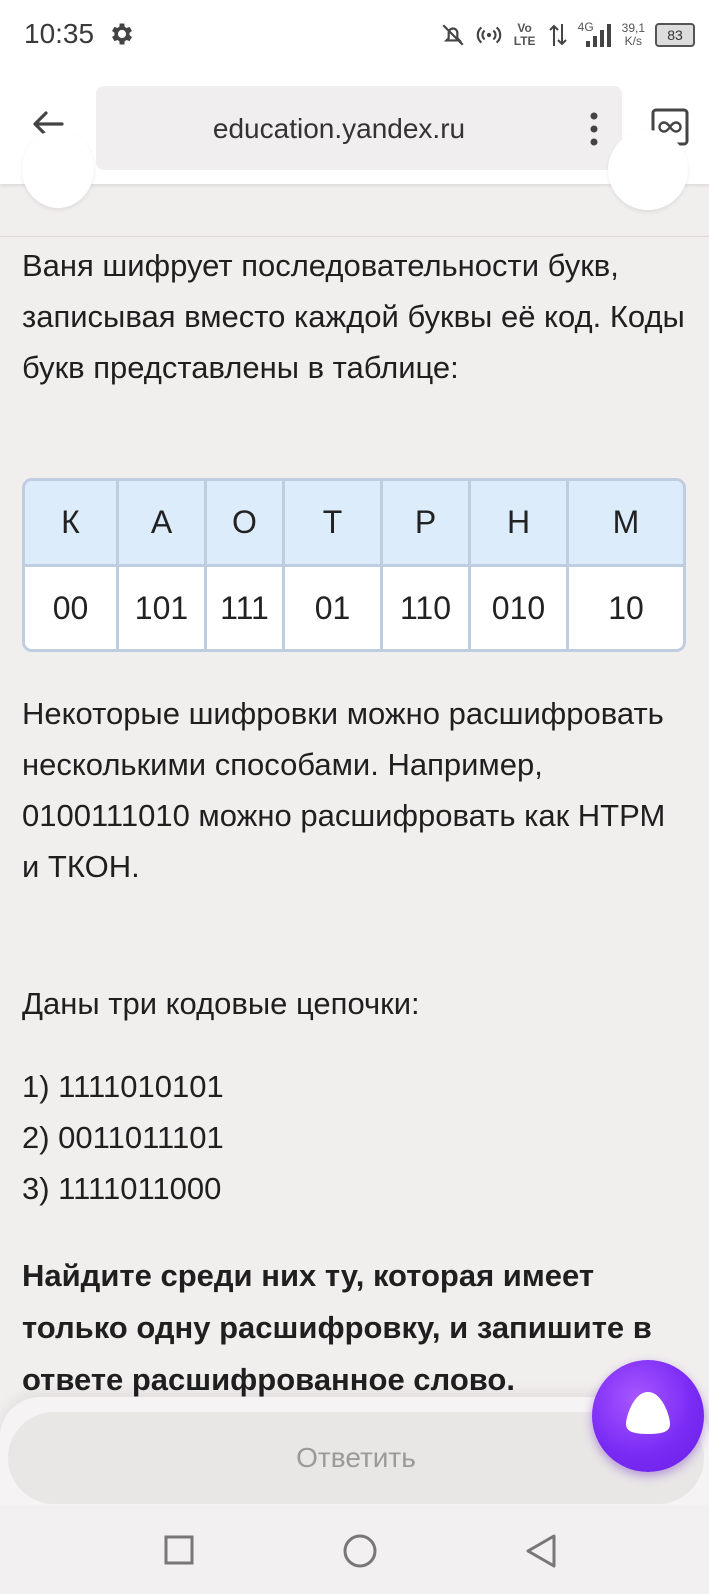  I want to click on table-code-cell: 10, so click(626, 608).